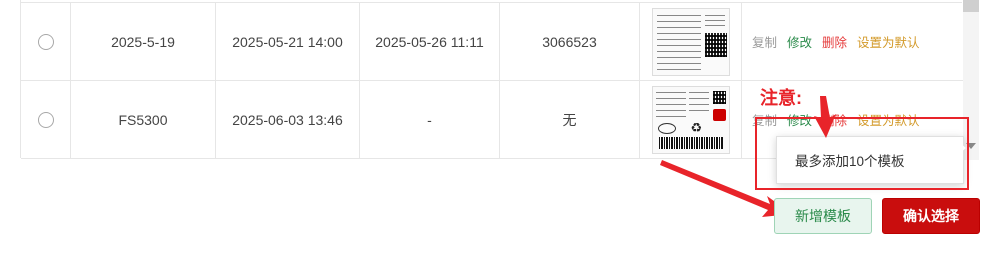 Image resolution: width=999 pixels, height=254 pixels. I want to click on arrow-right-icon, so click(726, 188).